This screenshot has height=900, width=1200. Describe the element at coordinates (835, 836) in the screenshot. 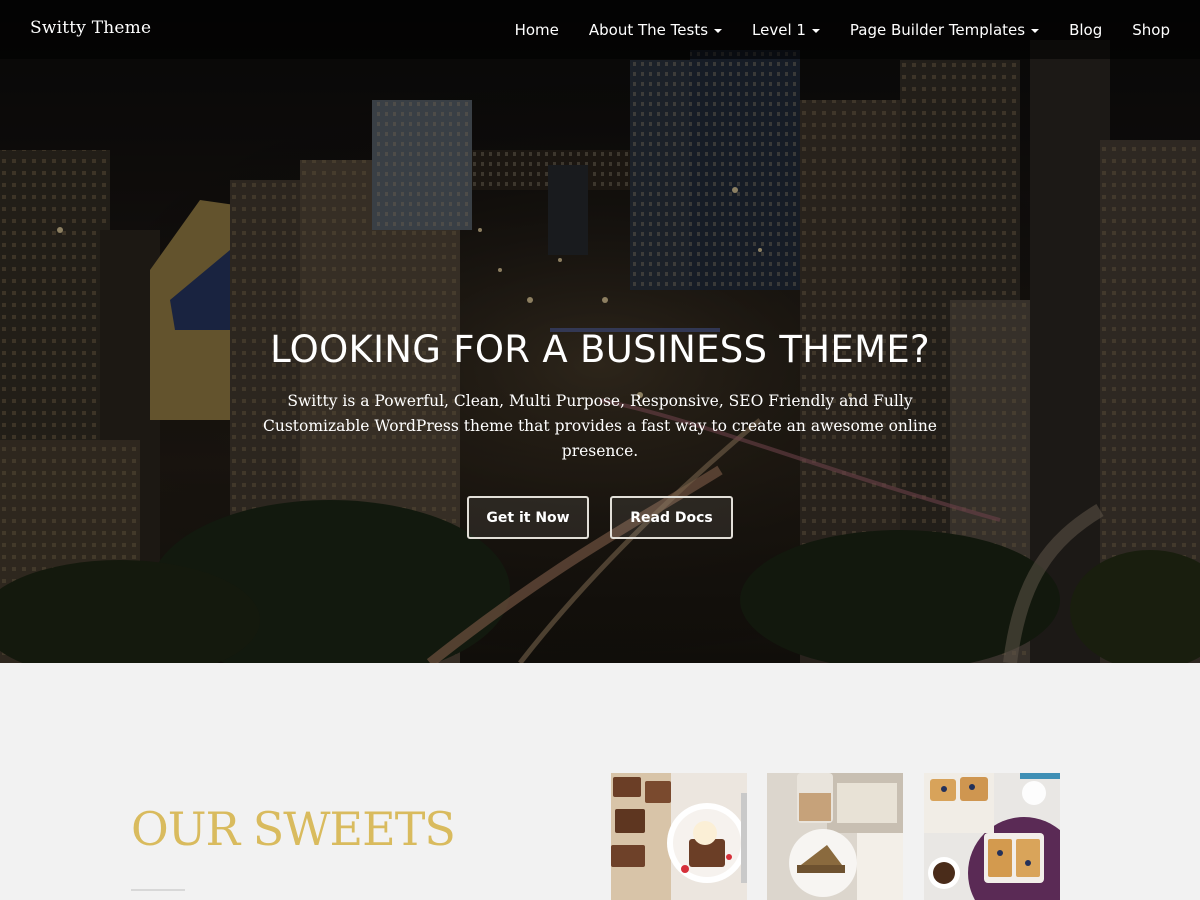

I see `cake-and-latte-photo` at that location.